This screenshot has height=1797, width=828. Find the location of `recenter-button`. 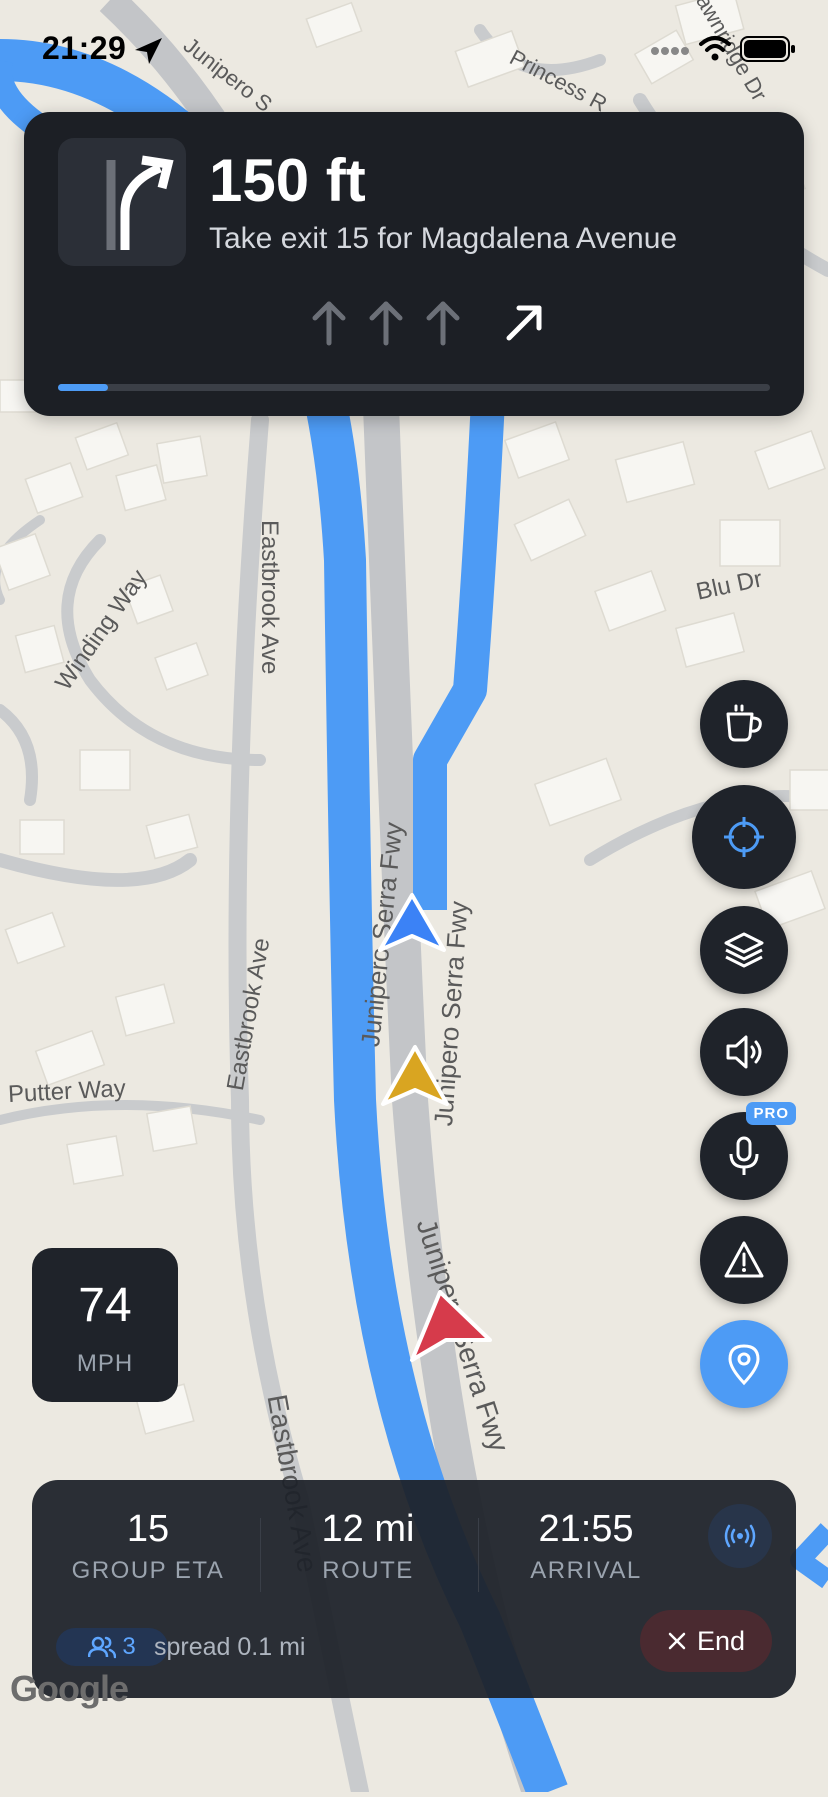

recenter-button is located at coordinates (744, 837).